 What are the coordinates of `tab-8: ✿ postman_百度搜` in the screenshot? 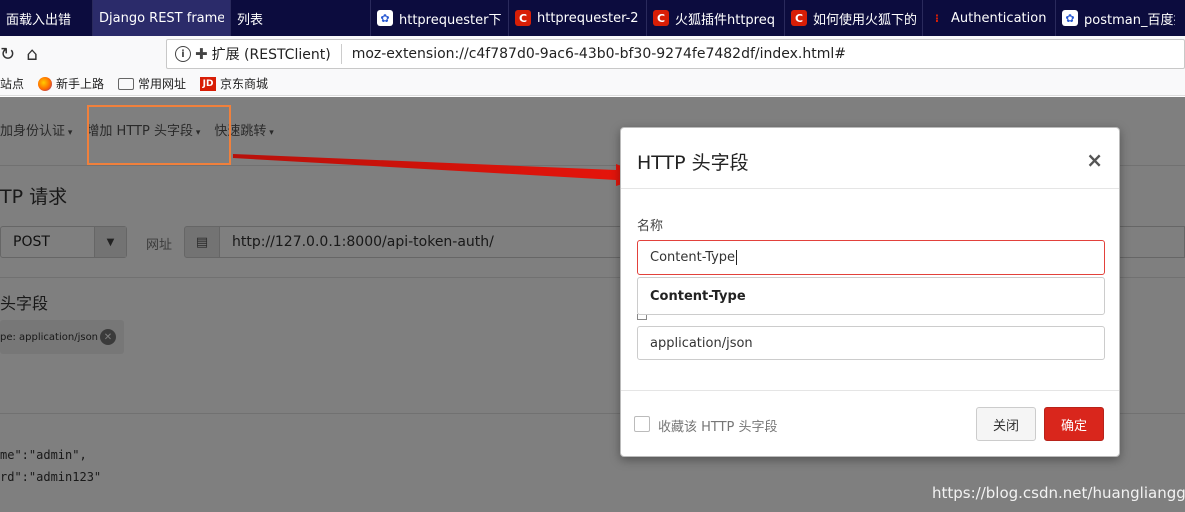 It's located at (1118, 18).